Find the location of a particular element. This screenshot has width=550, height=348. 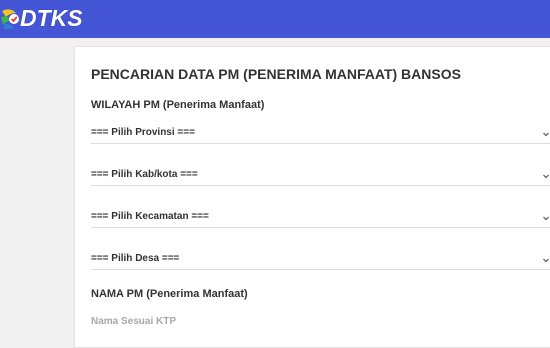

desa-select: === Pilih Desa === is located at coordinates (320, 258).